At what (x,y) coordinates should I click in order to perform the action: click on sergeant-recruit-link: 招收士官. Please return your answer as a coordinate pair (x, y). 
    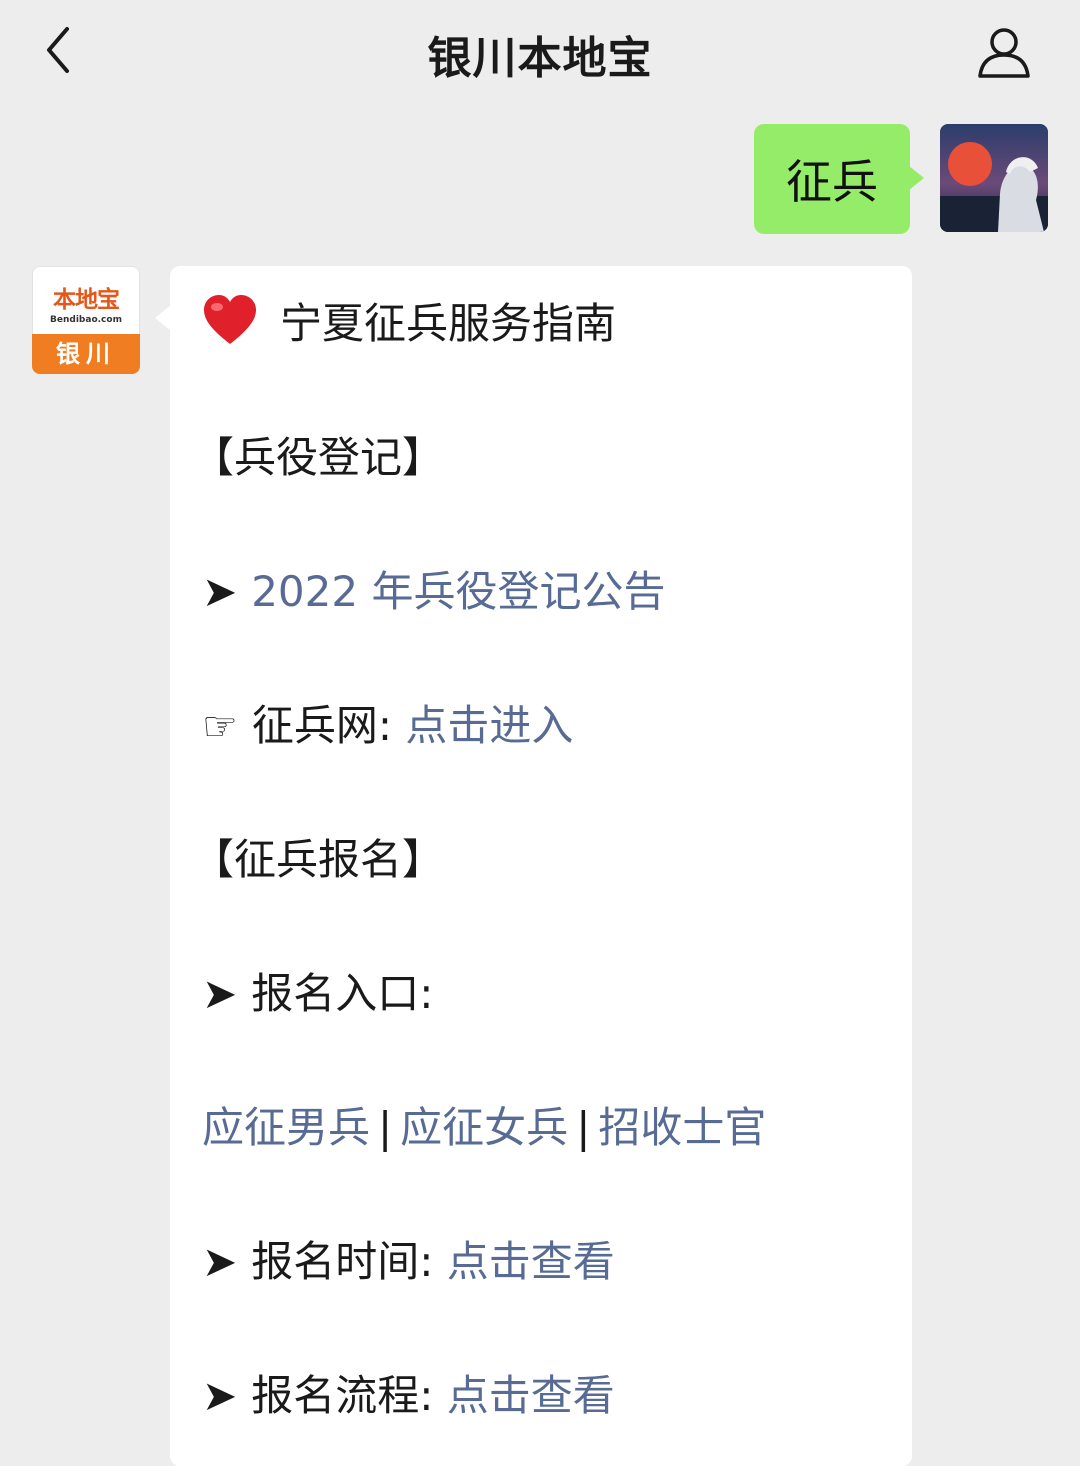
    Looking at the image, I should click on (682, 1127).